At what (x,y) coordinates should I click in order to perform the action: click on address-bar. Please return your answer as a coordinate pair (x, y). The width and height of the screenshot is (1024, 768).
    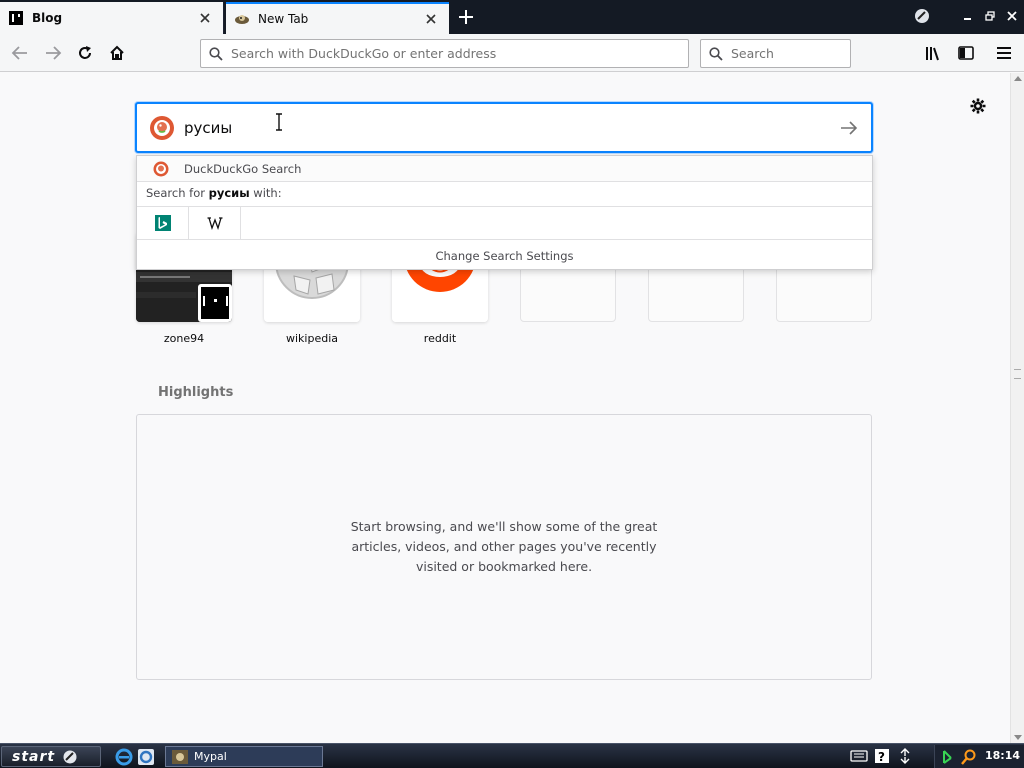
    Looking at the image, I should click on (444, 53).